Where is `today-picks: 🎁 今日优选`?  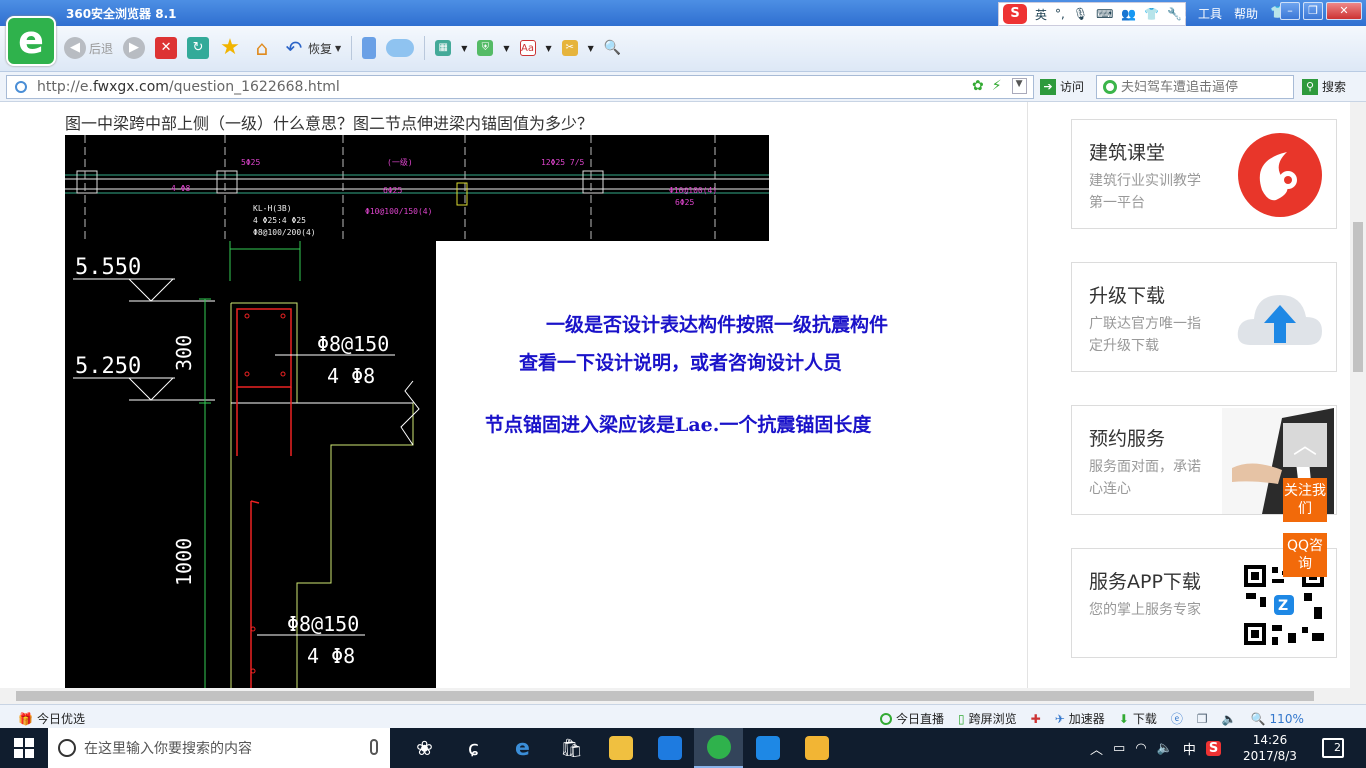 today-picks: 🎁 今日优选 is located at coordinates (51, 718).